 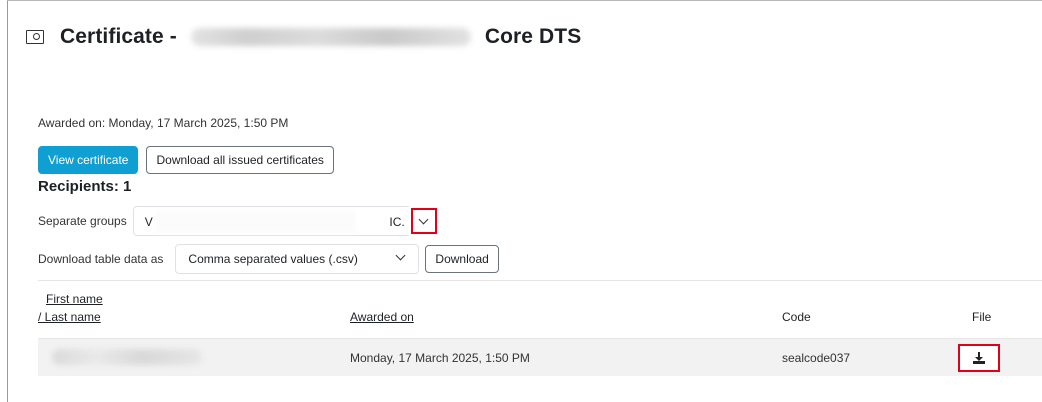 What do you see at coordinates (240, 160) in the screenshot?
I see `download-all-certificates-button: Download all issued certificates` at bounding box center [240, 160].